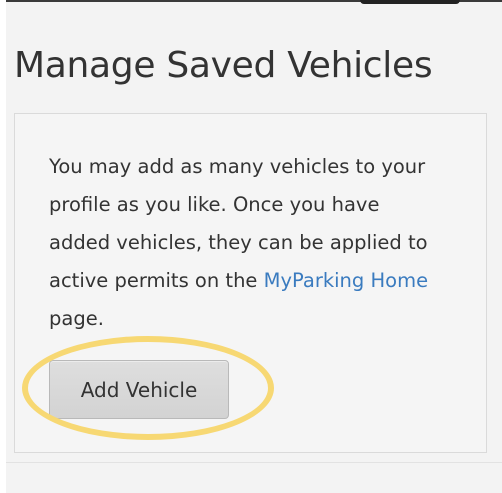 The height and width of the screenshot is (493, 502). Describe the element at coordinates (410, 2) in the screenshot. I see `top-rule-accent` at that location.